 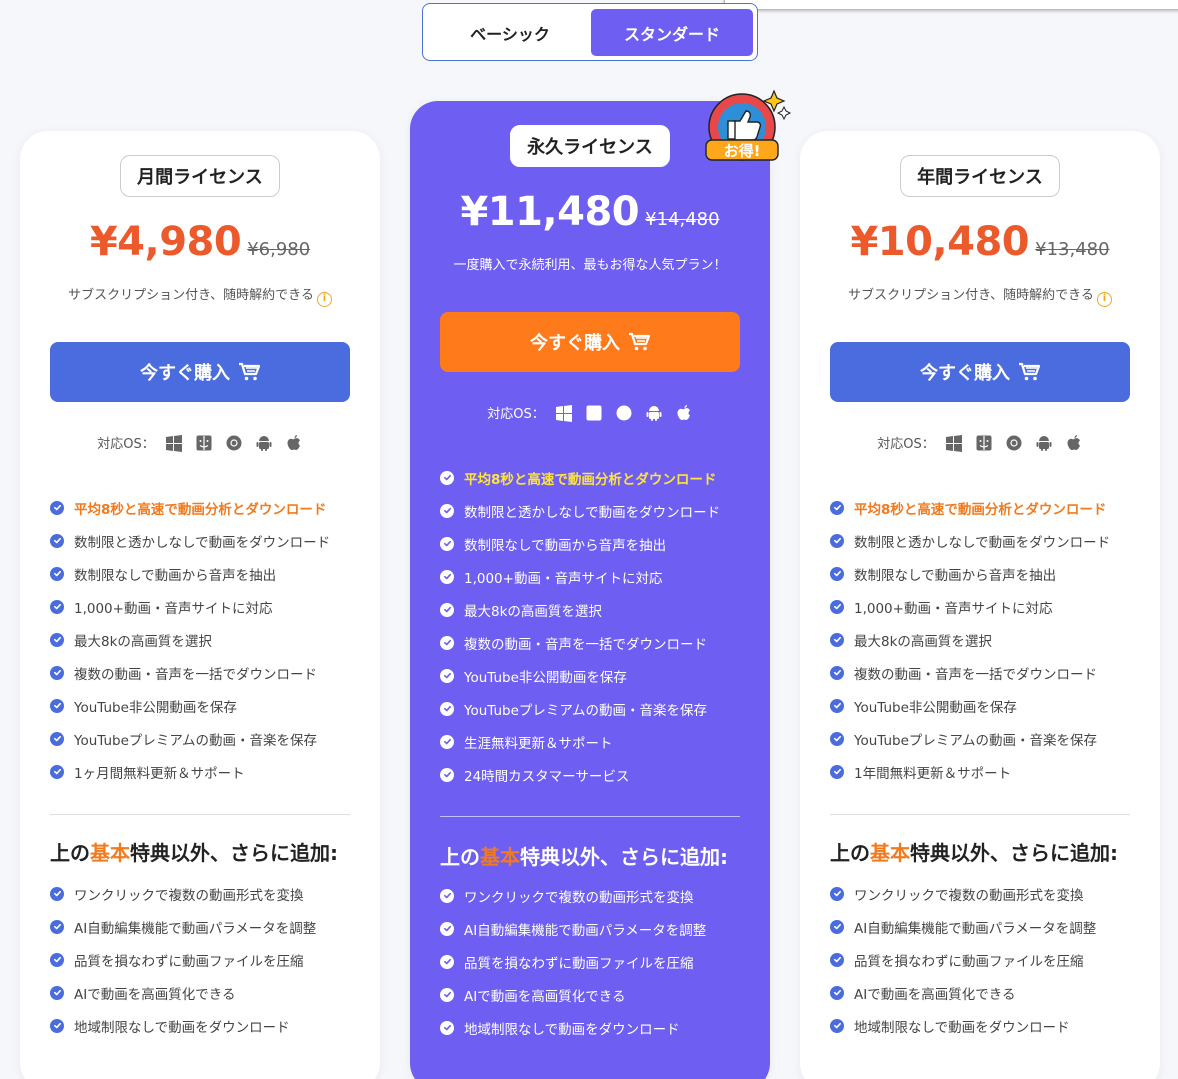 I want to click on tab-basic: ベーシック, so click(x=510, y=32).